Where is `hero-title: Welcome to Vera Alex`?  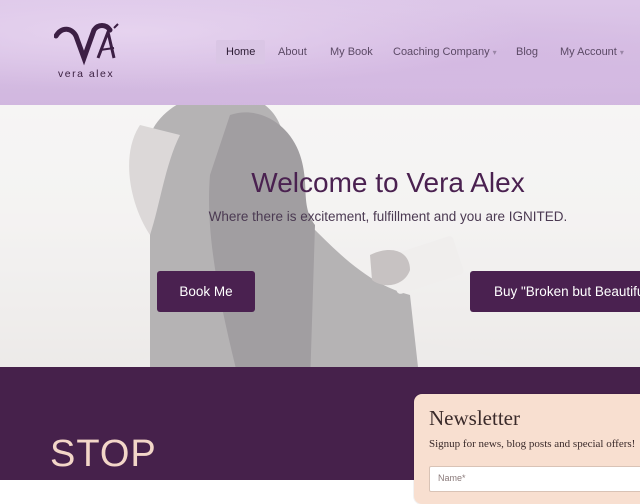
hero-title: Welcome to Vera Alex is located at coordinates (388, 182).